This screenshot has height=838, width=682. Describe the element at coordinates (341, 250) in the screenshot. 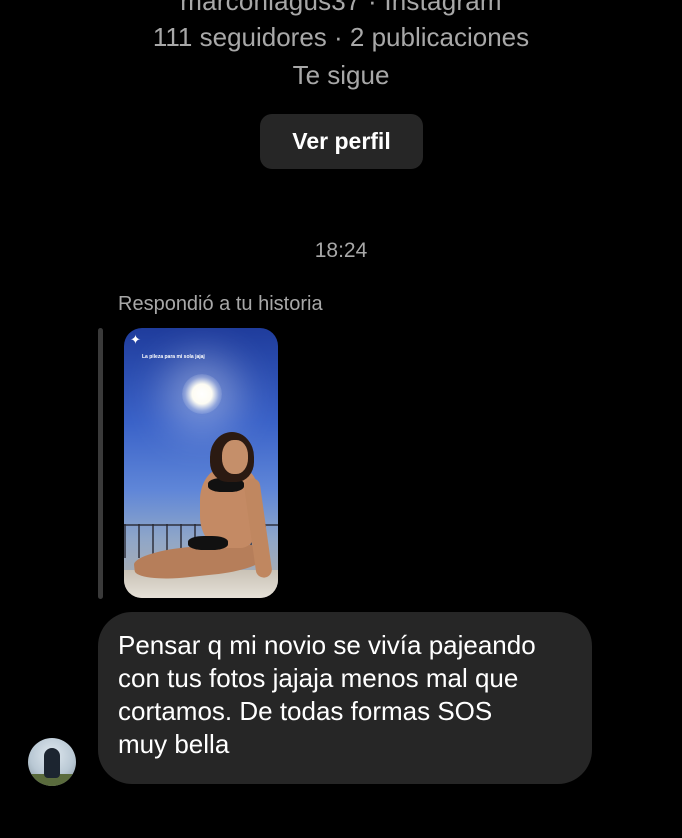

I see `message-timestamp: 18:24` at that location.